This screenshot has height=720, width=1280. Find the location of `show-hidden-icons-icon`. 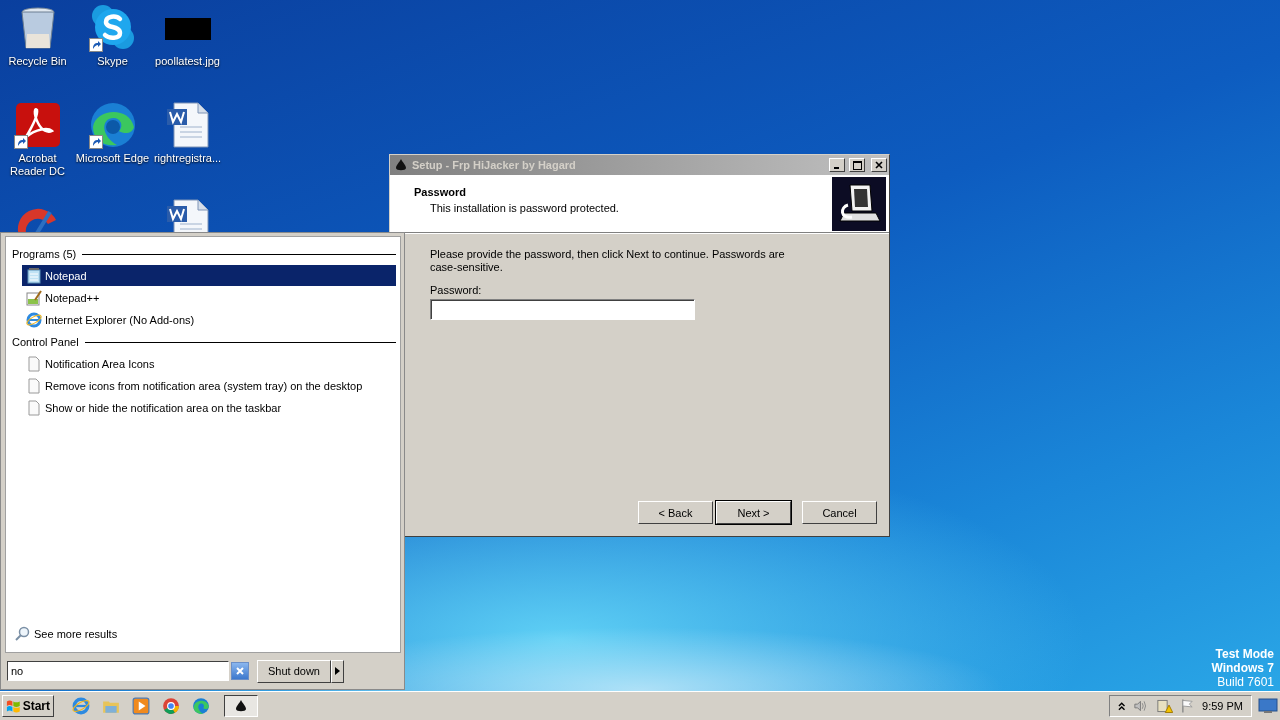

show-hidden-icons-icon is located at coordinates (1122, 706).